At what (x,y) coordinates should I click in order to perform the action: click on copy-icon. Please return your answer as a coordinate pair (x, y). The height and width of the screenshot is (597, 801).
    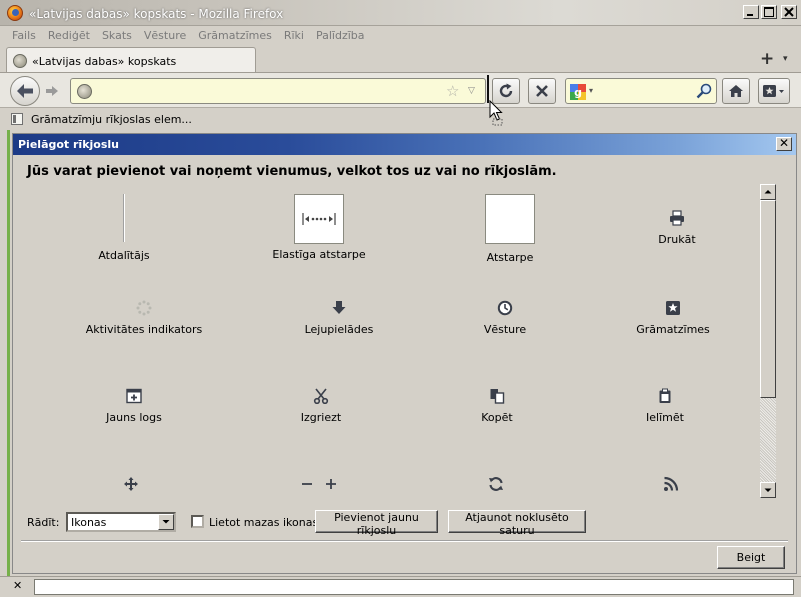
    Looking at the image, I should click on (497, 396).